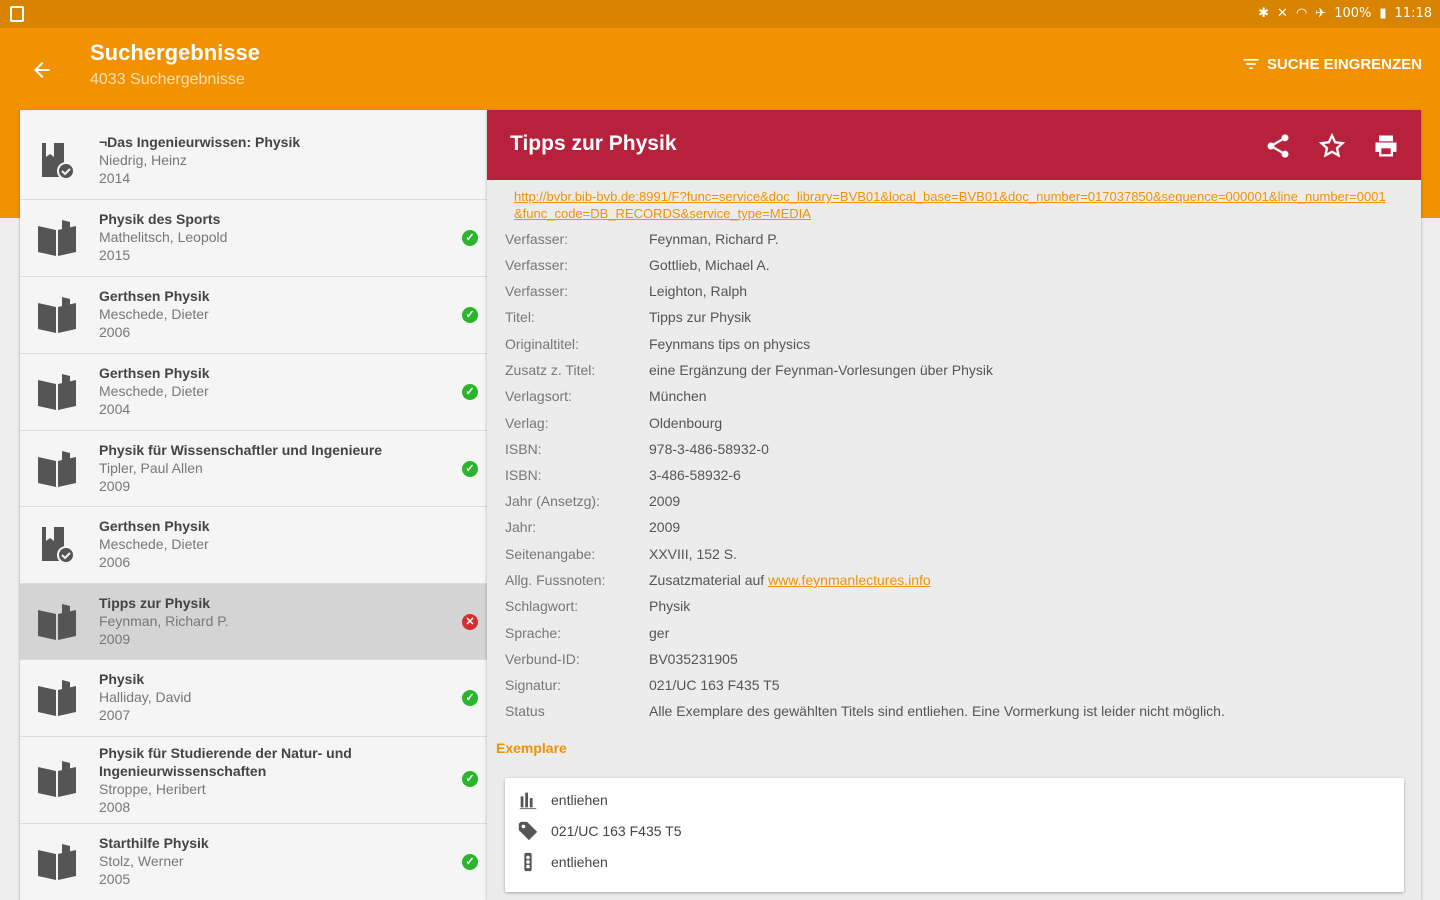 This screenshot has width=1440, height=900. Describe the element at coordinates (520, 317) in the screenshot. I see `field-label: Titel:` at that location.